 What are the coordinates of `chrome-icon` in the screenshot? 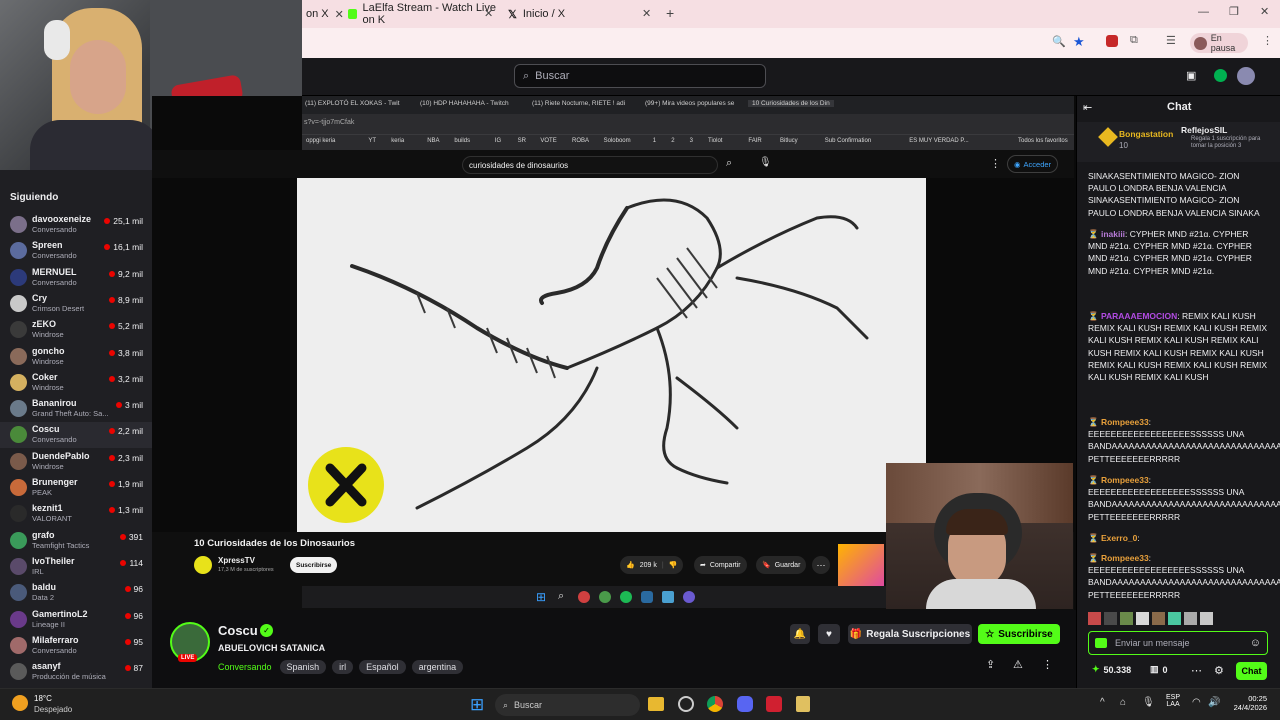 It's located at (715, 704).